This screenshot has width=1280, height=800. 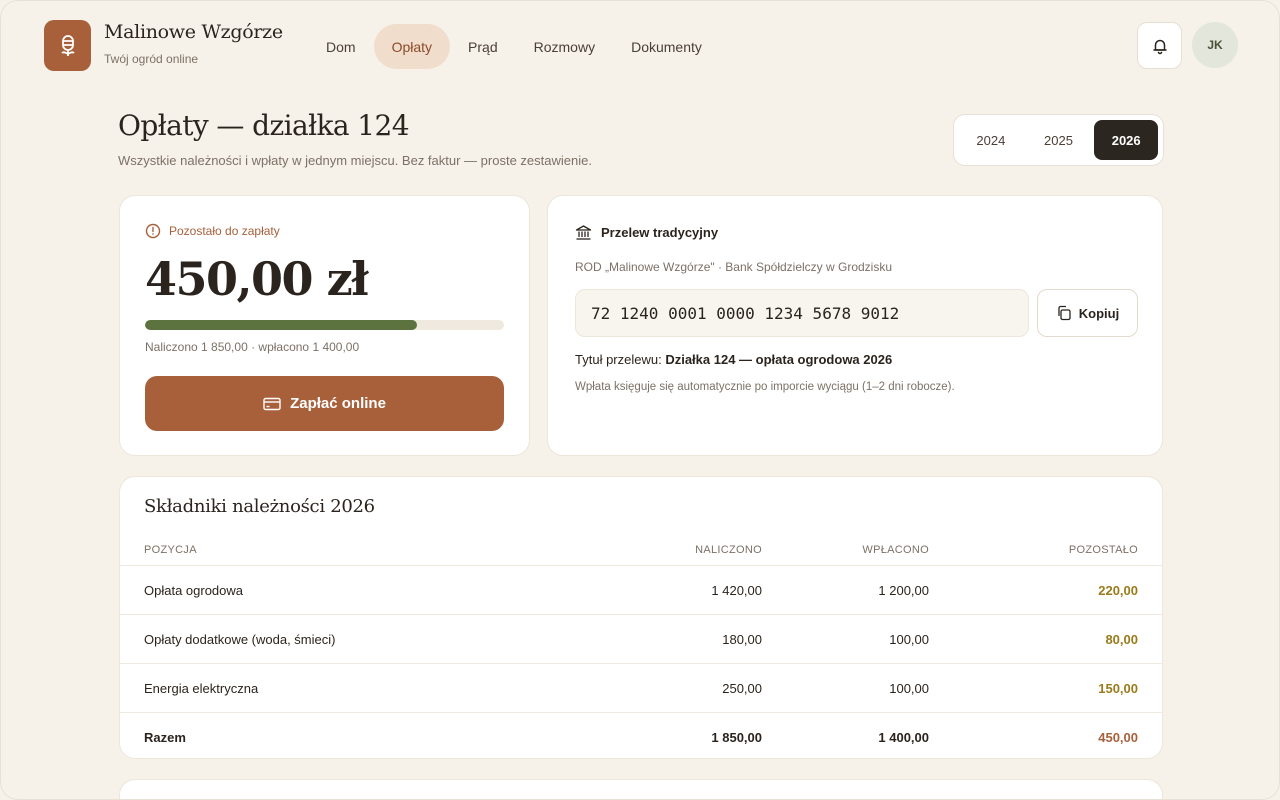 What do you see at coordinates (802, 313) in the screenshot?
I see `iban-field: 72 1240 0001 0000 1234 5678 9012` at bounding box center [802, 313].